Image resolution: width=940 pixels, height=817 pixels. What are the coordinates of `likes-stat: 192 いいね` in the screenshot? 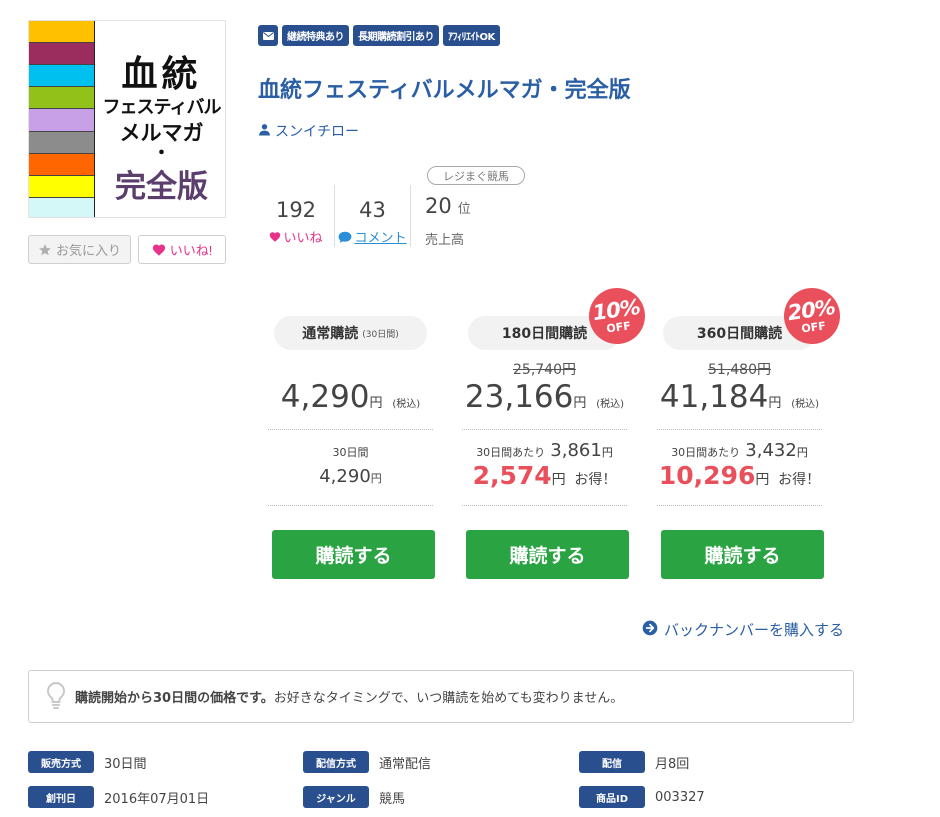 It's located at (296, 216).